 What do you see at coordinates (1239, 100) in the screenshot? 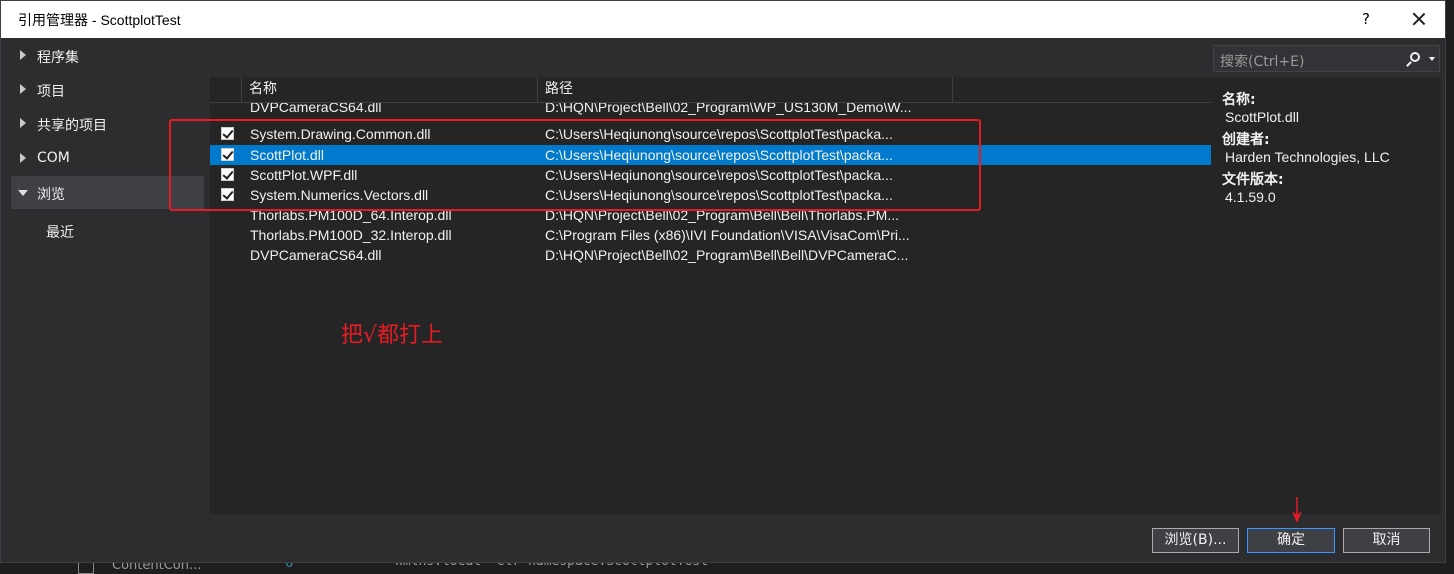
I see `name-label: 名称:` at bounding box center [1239, 100].